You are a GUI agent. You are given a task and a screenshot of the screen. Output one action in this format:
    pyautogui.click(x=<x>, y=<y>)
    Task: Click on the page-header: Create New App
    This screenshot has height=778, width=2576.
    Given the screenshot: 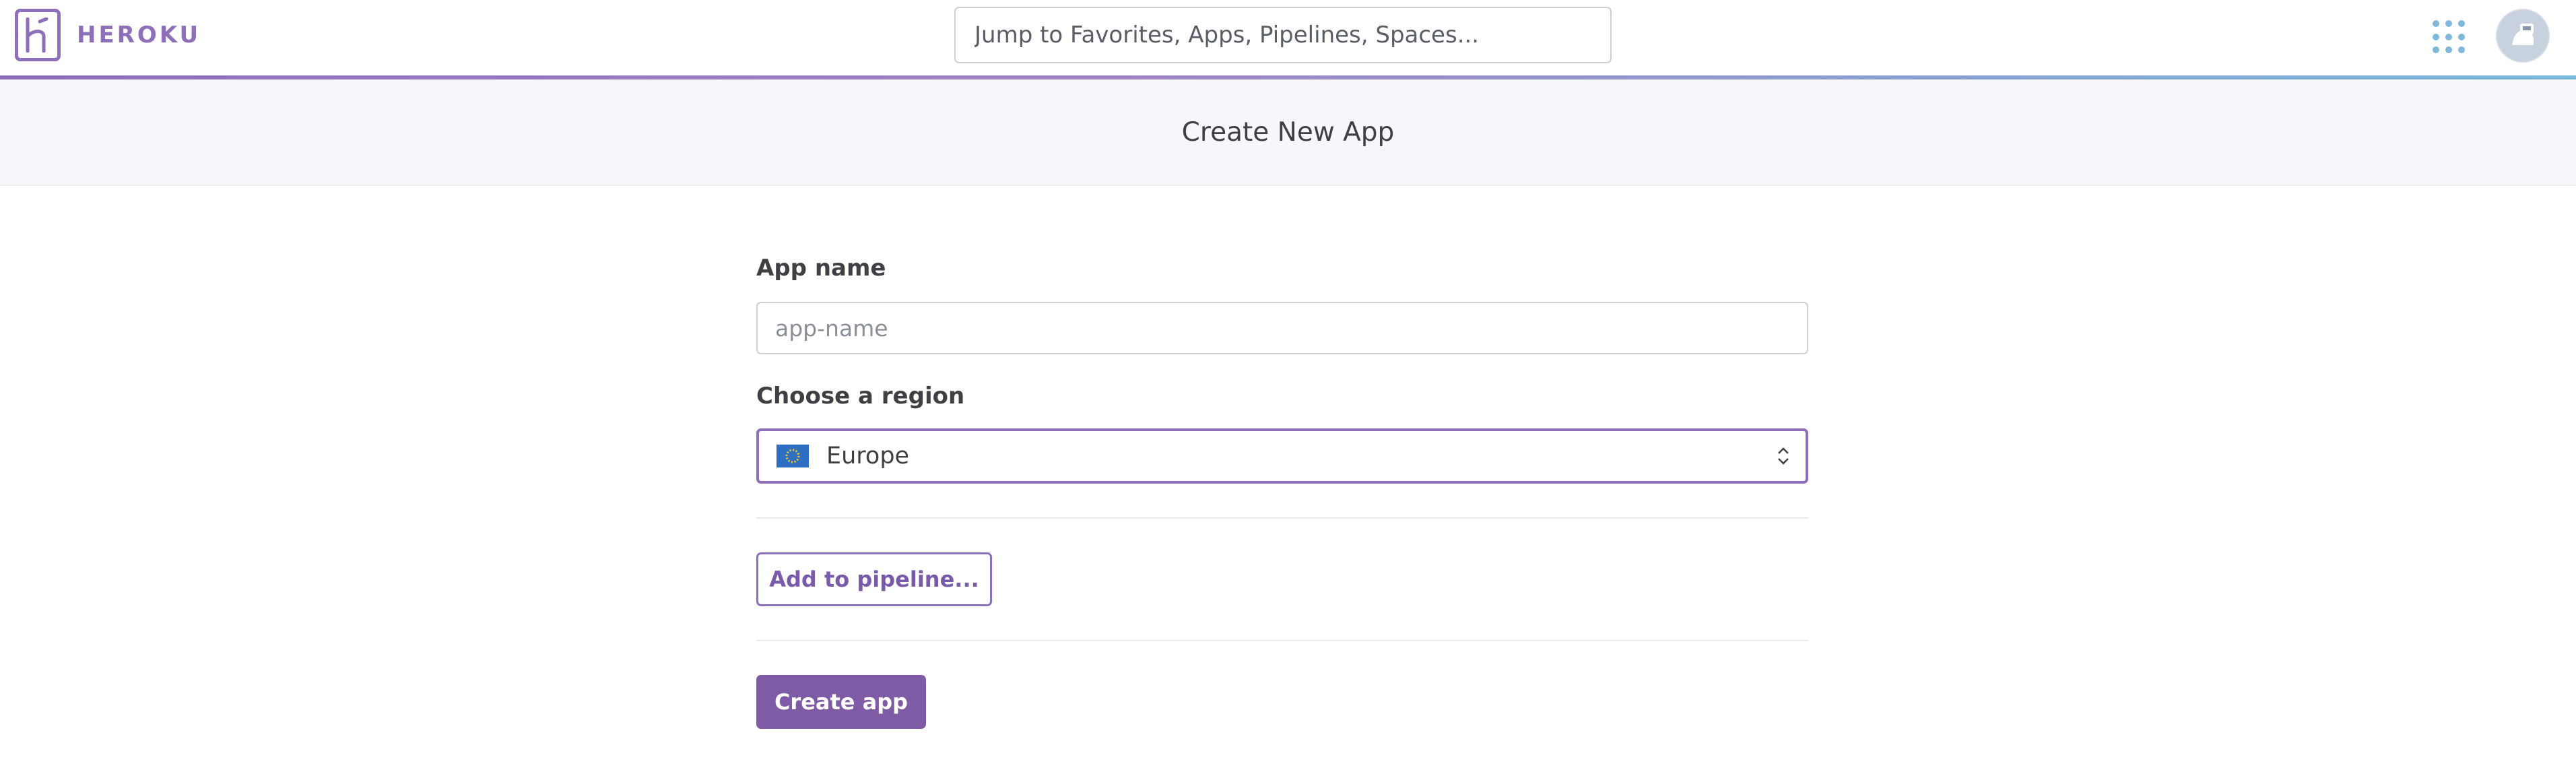 What is the action you would take?
    pyautogui.click(x=1288, y=132)
    